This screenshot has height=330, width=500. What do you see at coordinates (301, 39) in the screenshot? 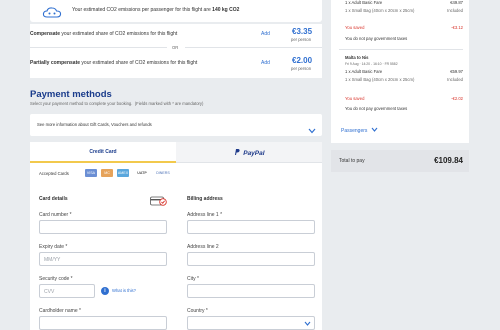
I see `compensate-per: per person` at bounding box center [301, 39].